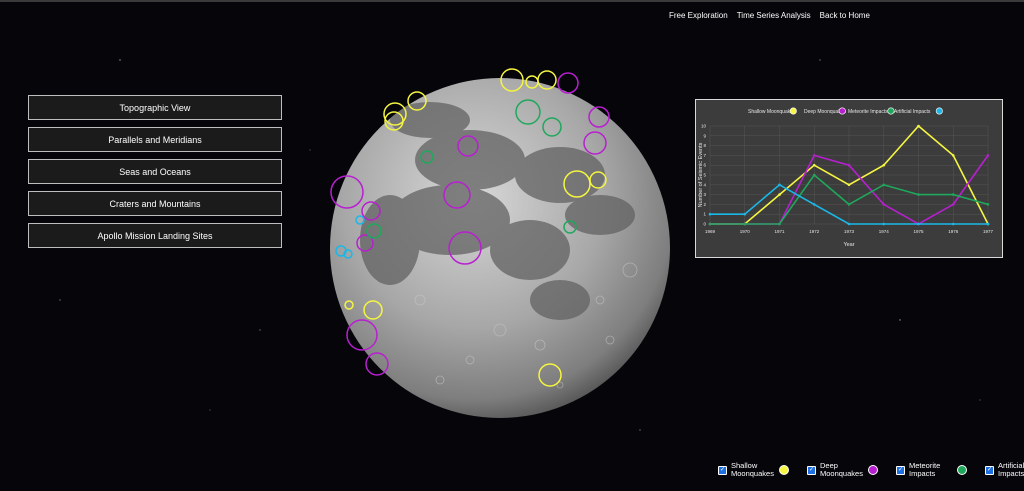 The width and height of the screenshot is (1024, 491). Describe the element at coordinates (568, 83) in the screenshot. I see `seismic-marker-deep` at that location.